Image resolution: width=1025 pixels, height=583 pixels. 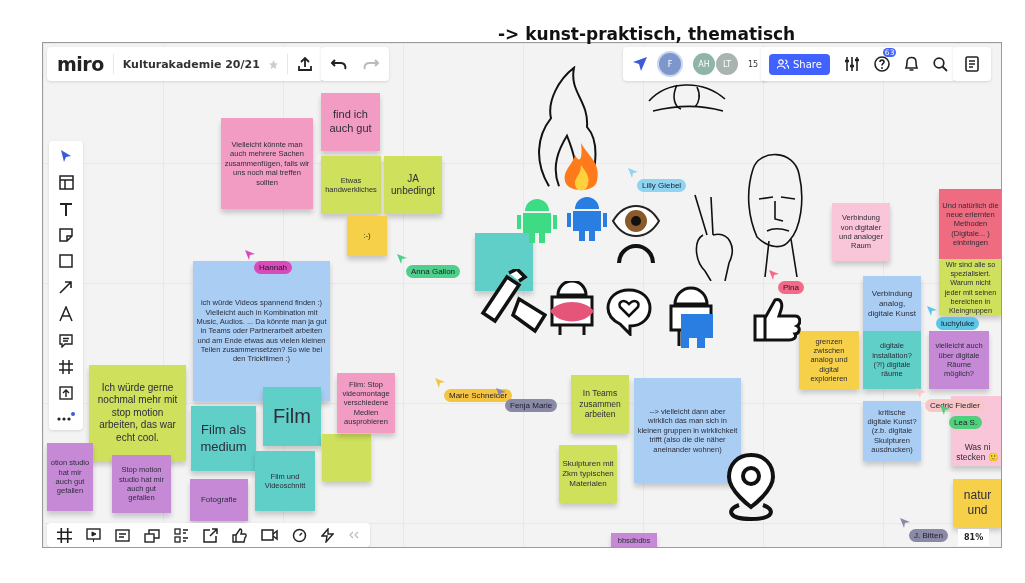 I want to click on sticky-note: JA unbedingt, so click(x=413, y=185).